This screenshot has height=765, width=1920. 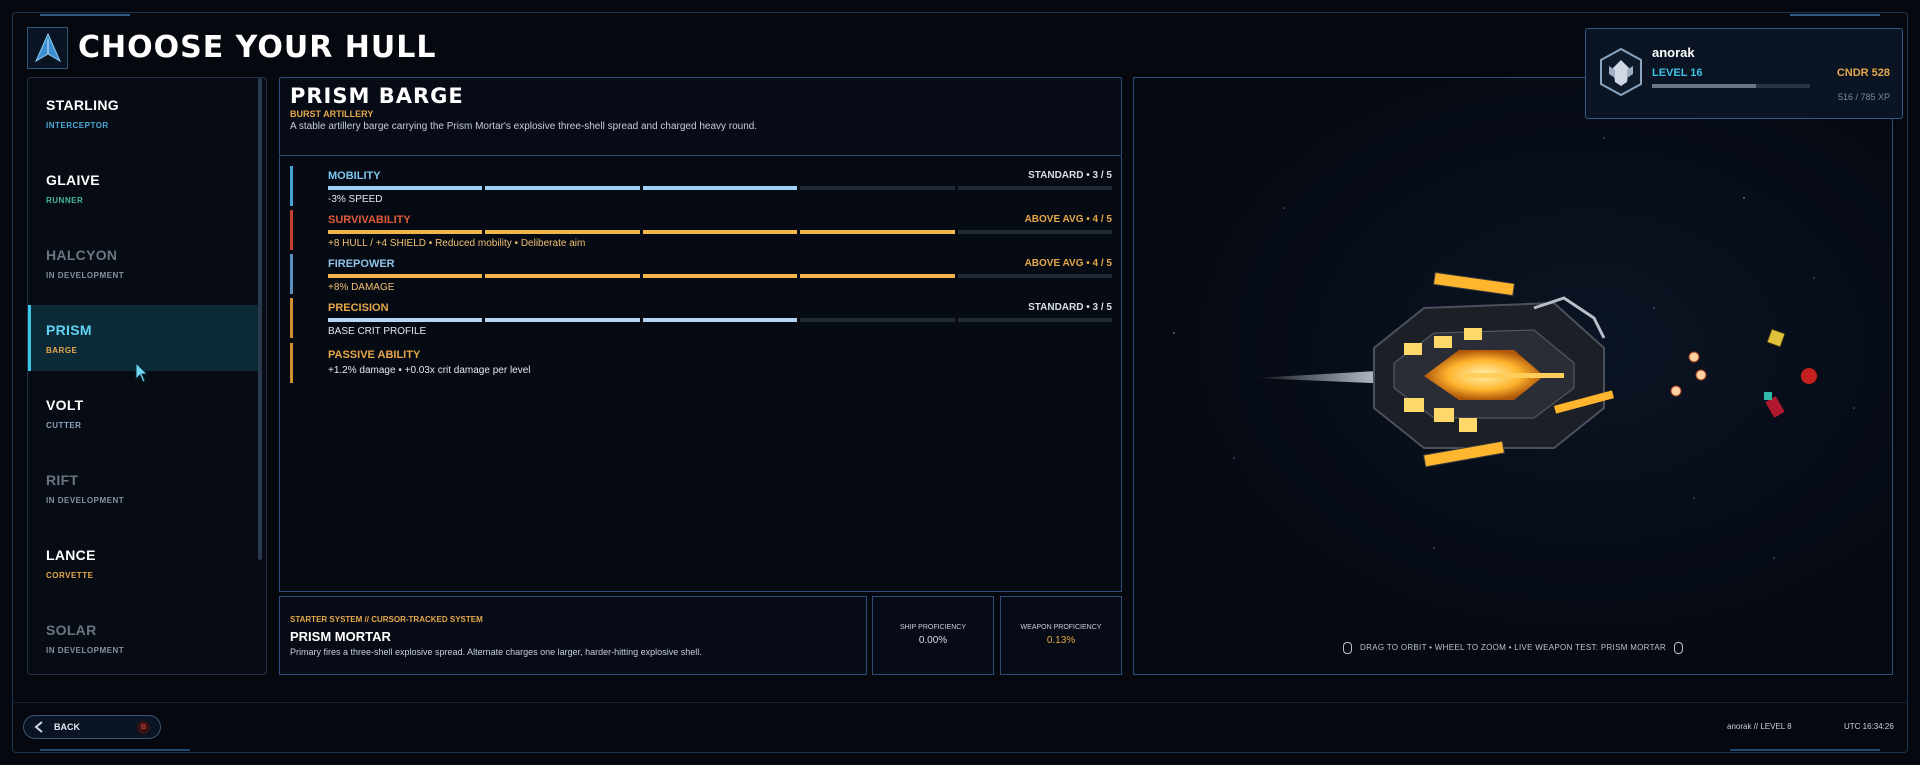 I want to click on ship-role: BURST ARTILLERY, so click(x=332, y=114).